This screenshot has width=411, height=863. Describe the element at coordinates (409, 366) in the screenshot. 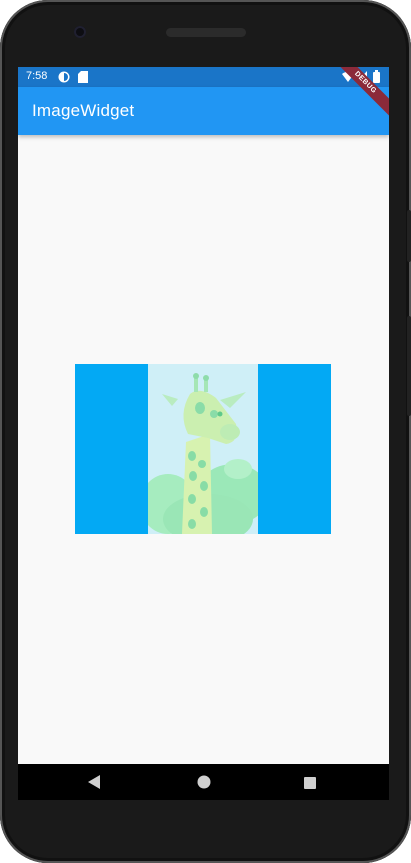

I see `volume-button` at that location.